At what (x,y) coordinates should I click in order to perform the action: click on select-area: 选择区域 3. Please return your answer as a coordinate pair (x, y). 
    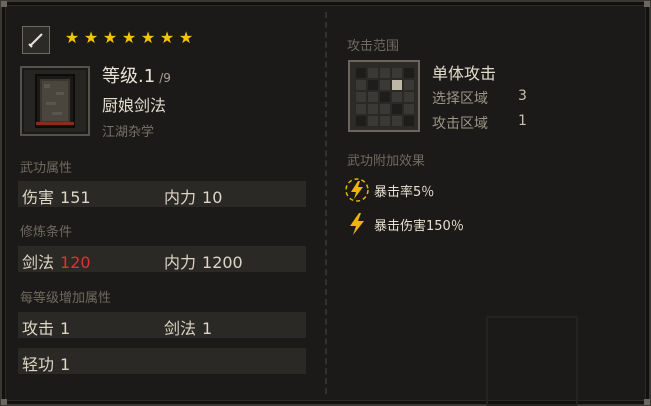
    Looking at the image, I should click on (479, 98).